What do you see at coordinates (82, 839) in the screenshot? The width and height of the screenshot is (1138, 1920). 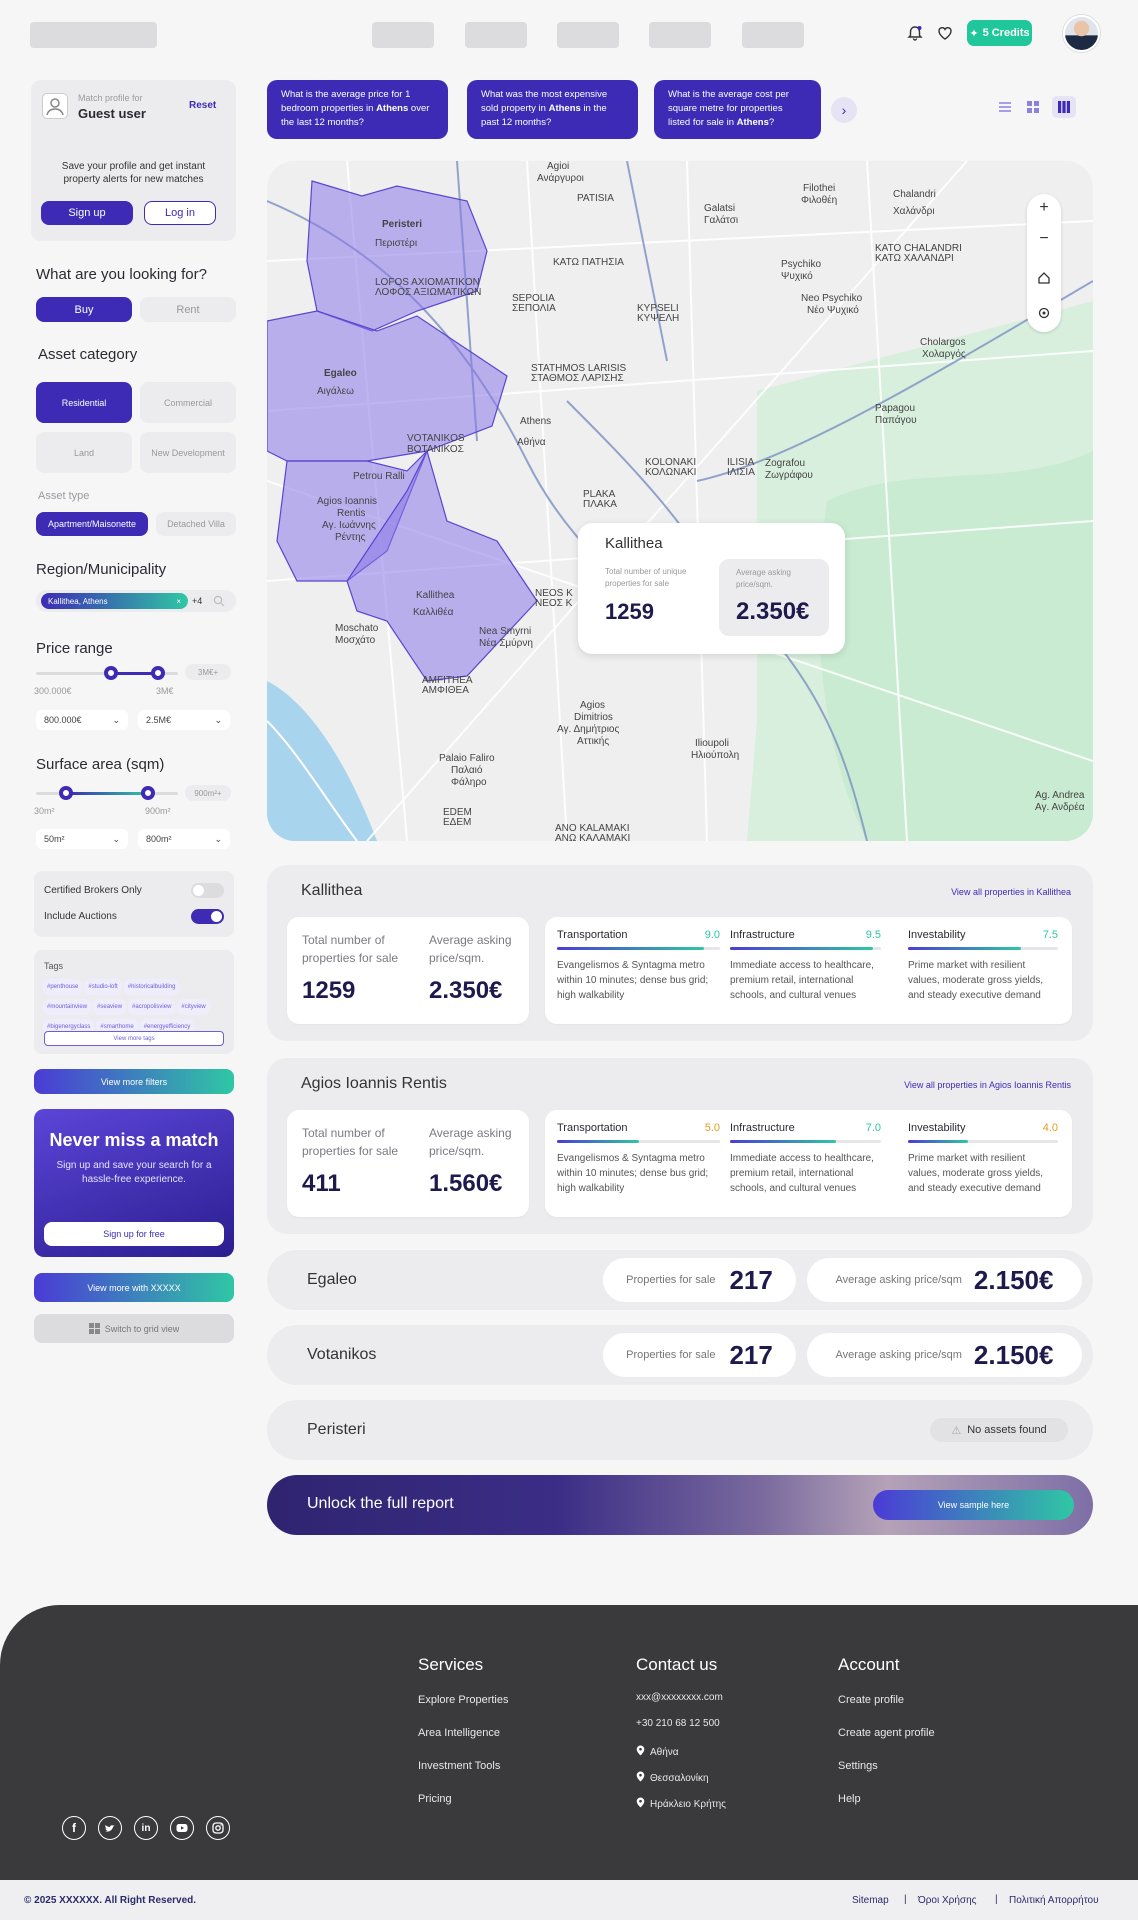 I see `surface-min-select: 50m² ⌄` at bounding box center [82, 839].